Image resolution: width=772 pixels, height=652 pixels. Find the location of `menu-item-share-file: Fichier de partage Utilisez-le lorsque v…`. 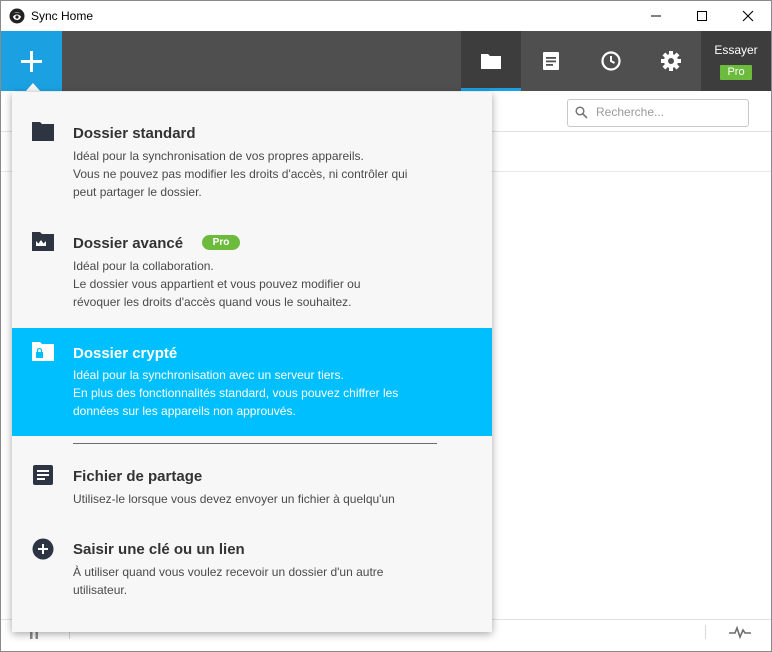

menu-item-share-file: Fichier de partage Utilisez-le lorsque v… is located at coordinates (252, 480).